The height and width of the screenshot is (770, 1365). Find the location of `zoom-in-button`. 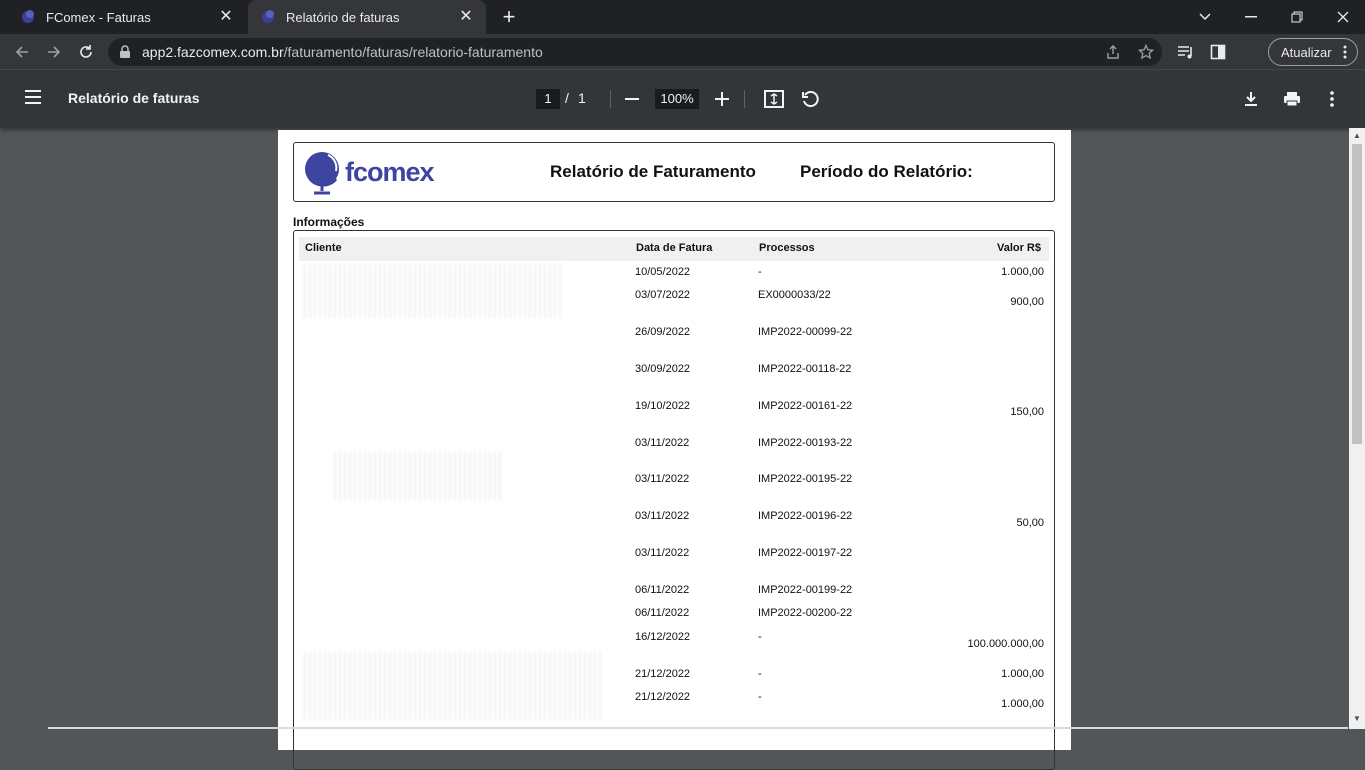

zoom-in-button is located at coordinates (722, 99).